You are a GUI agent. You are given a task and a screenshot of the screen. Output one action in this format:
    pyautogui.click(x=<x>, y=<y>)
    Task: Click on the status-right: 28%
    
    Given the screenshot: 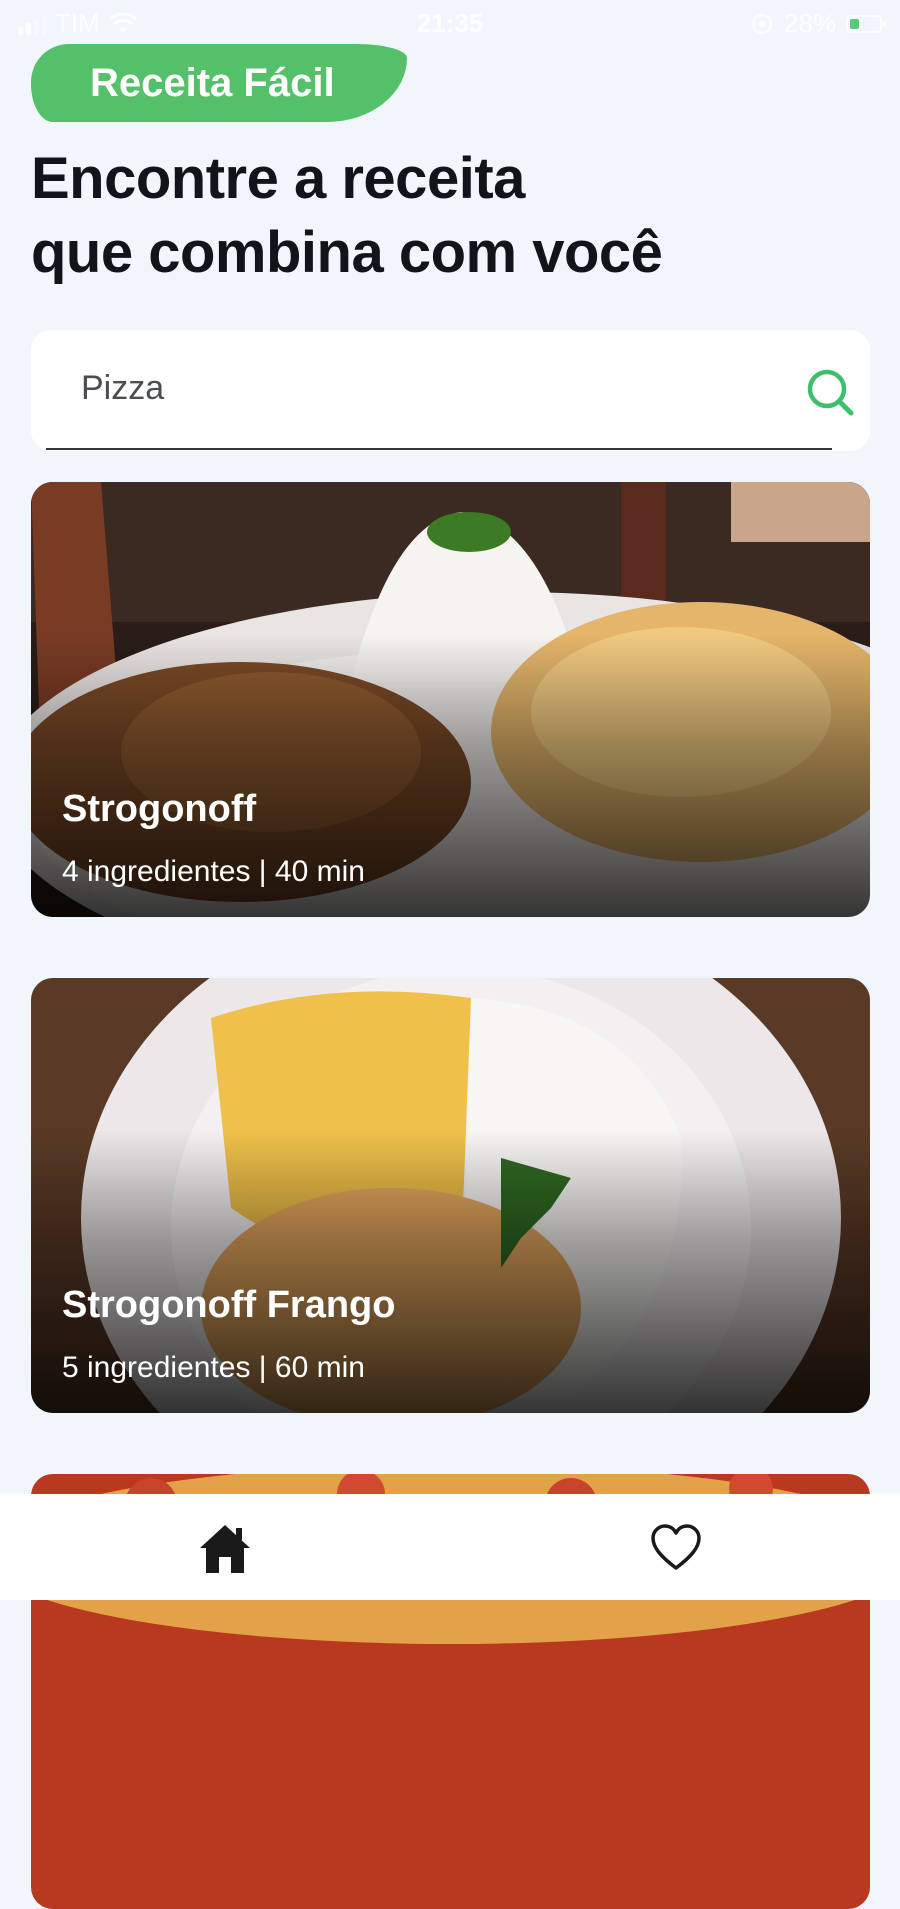 What is the action you would take?
    pyautogui.click(x=818, y=23)
    